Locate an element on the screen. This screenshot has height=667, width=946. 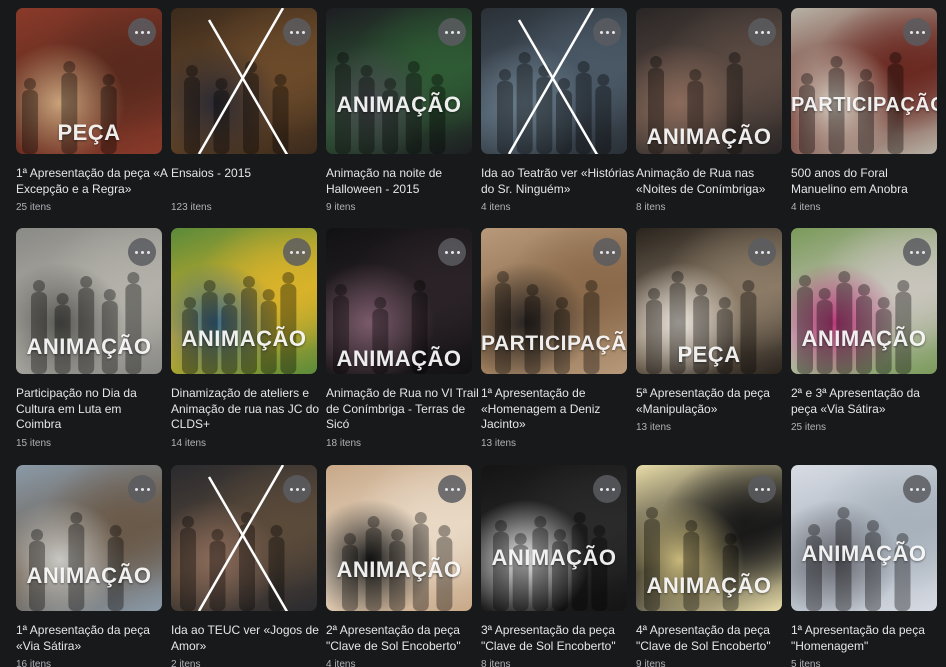
album-item-count: 8 itens is located at coordinates (496, 663).